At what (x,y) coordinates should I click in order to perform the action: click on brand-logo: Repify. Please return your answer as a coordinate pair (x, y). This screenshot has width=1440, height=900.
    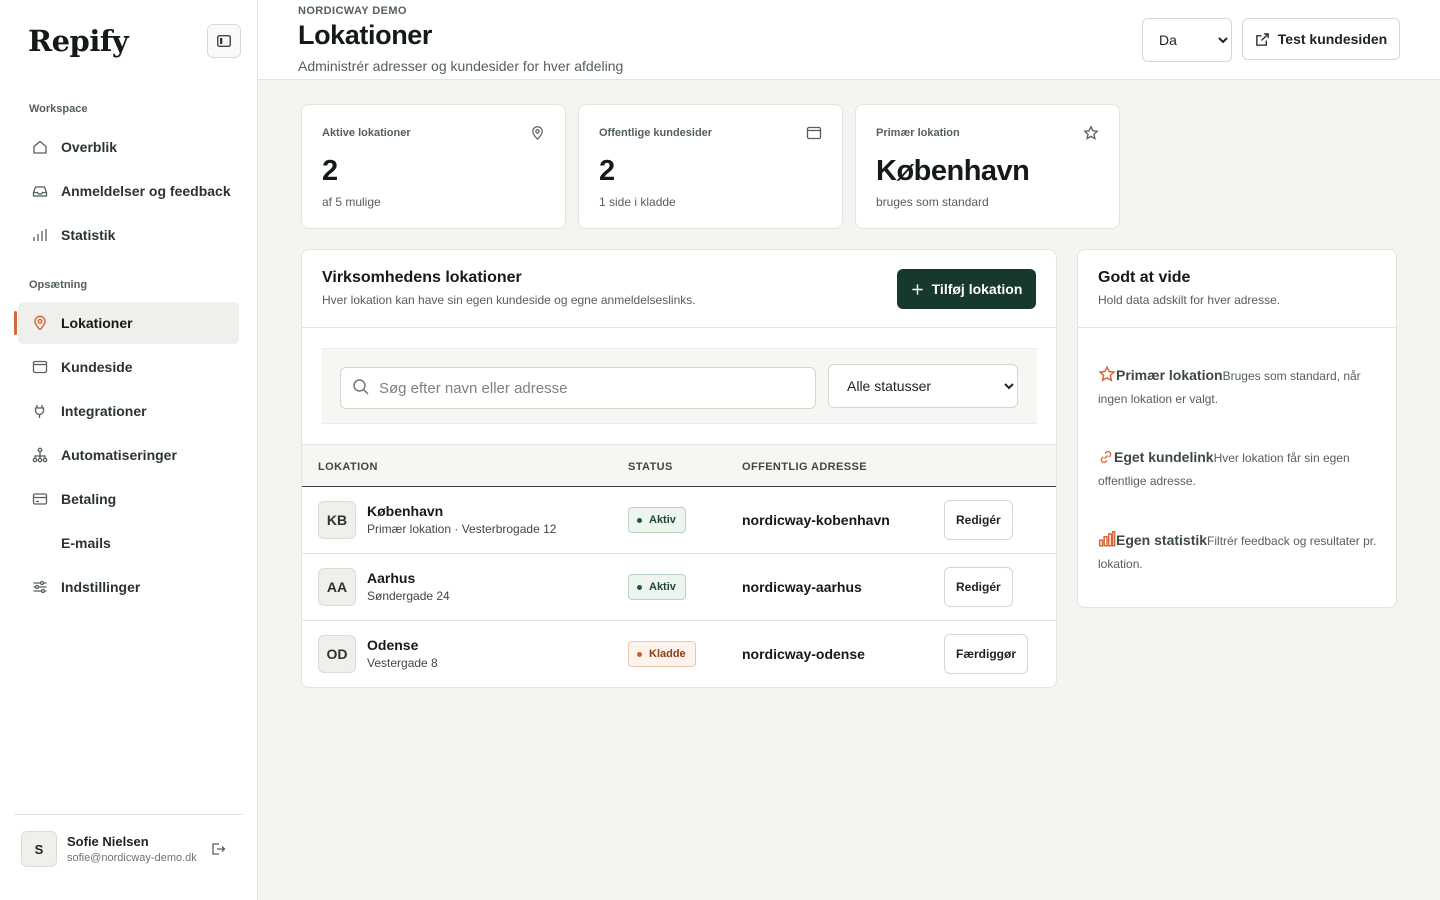
    Looking at the image, I should click on (78, 41).